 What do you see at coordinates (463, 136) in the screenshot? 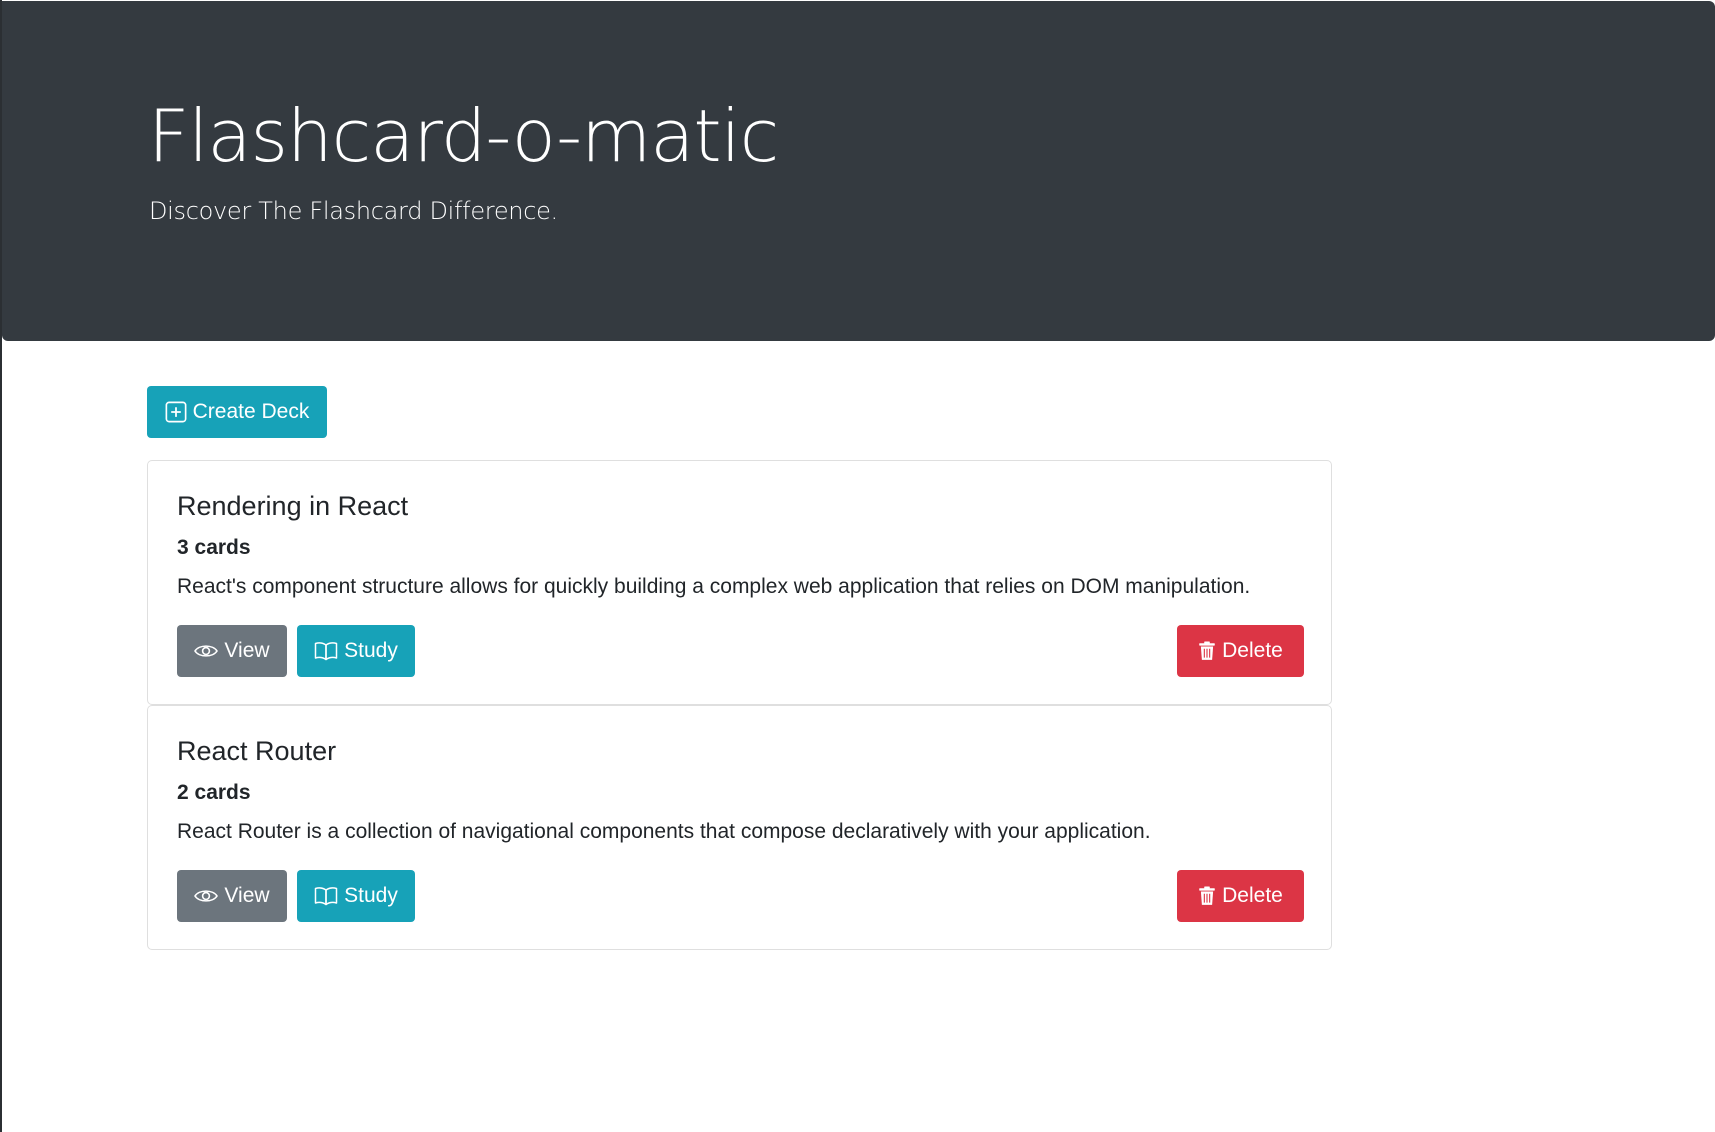
I see `app-title: Flashcard-o-matic` at bounding box center [463, 136].